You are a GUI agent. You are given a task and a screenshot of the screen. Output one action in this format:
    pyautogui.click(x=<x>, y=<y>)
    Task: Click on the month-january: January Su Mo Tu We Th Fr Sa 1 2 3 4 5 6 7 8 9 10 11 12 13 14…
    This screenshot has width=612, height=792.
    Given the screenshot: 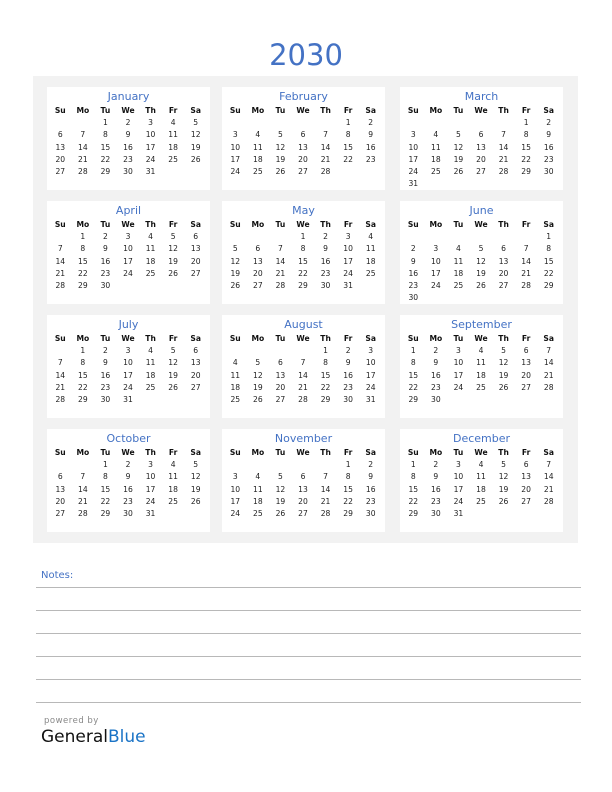 What is the action you would take?
    pyautogui.click(x=128, y=138)
    